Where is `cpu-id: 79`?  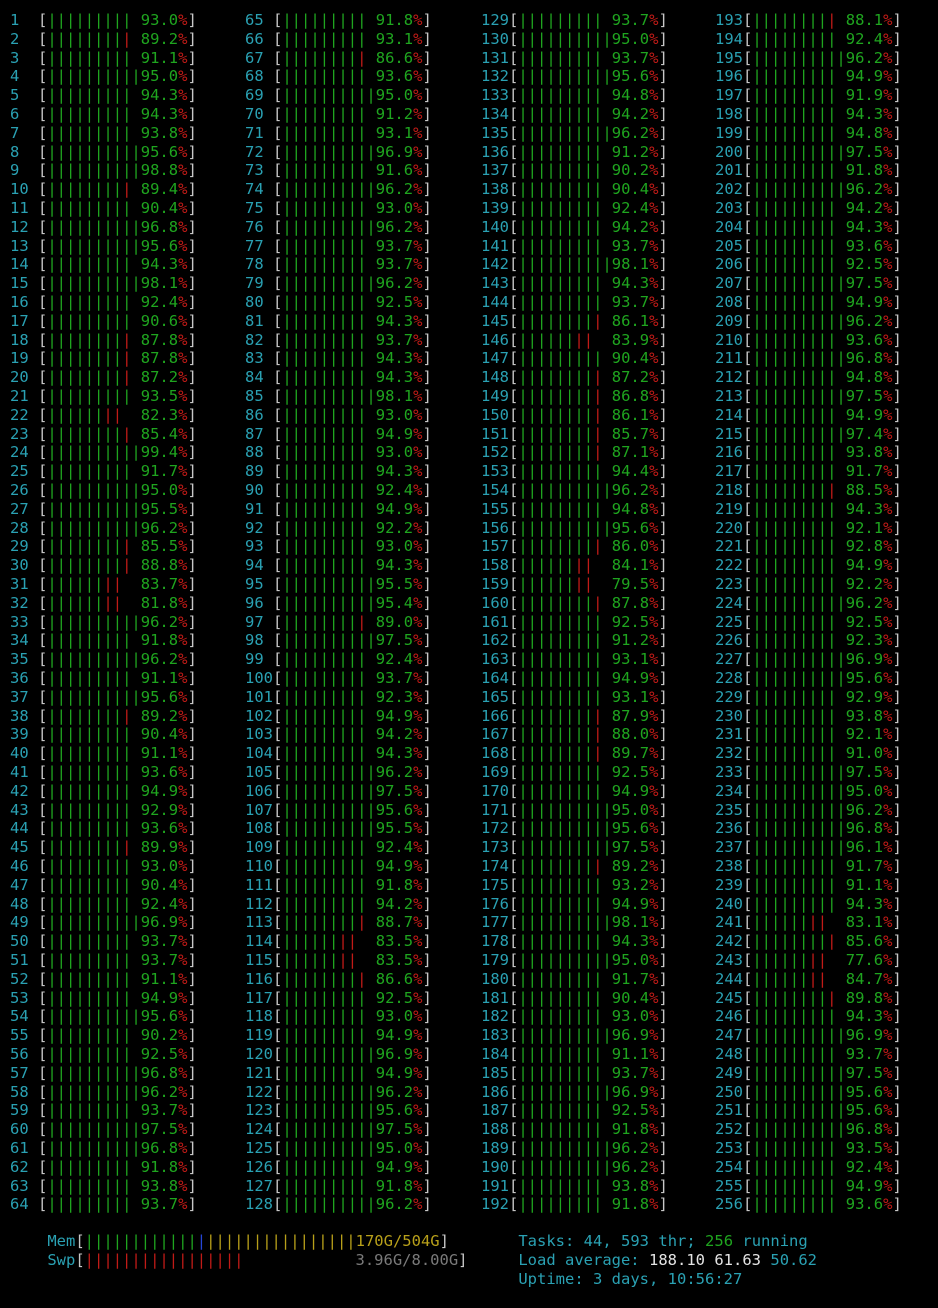 cpu-id: 79 is located at coordinates (254, 283).